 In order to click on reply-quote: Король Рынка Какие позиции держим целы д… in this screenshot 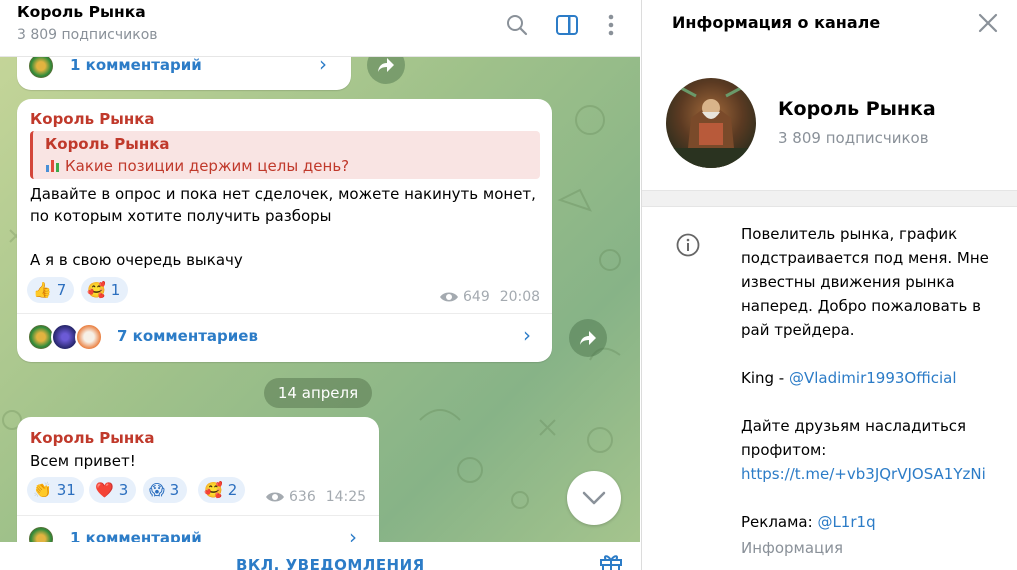, I will do `click(285, 155)`.